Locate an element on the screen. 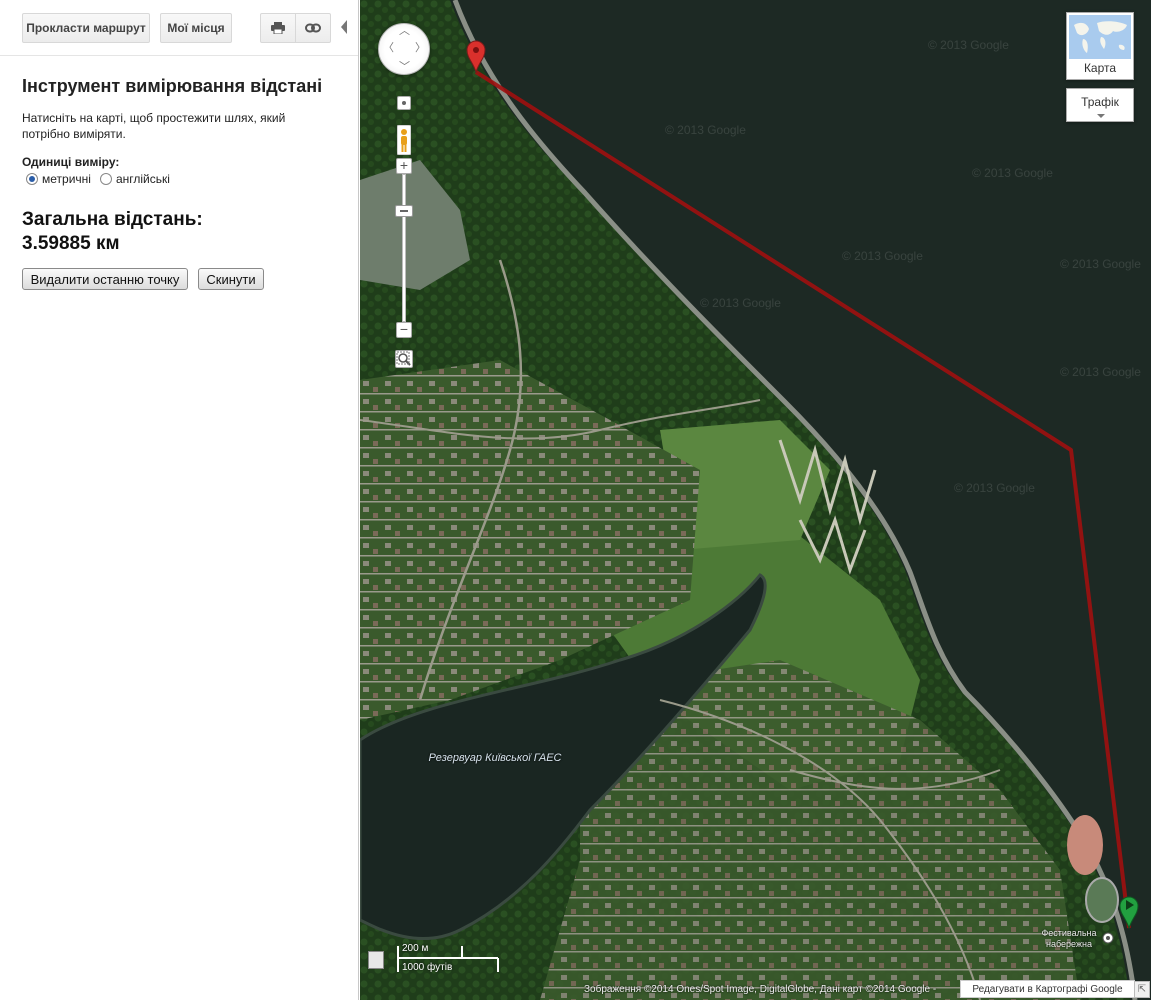 The height and width of the screenshot is (1000, 1151). map-type-button: Карта is located at coordinates (1100, 46).